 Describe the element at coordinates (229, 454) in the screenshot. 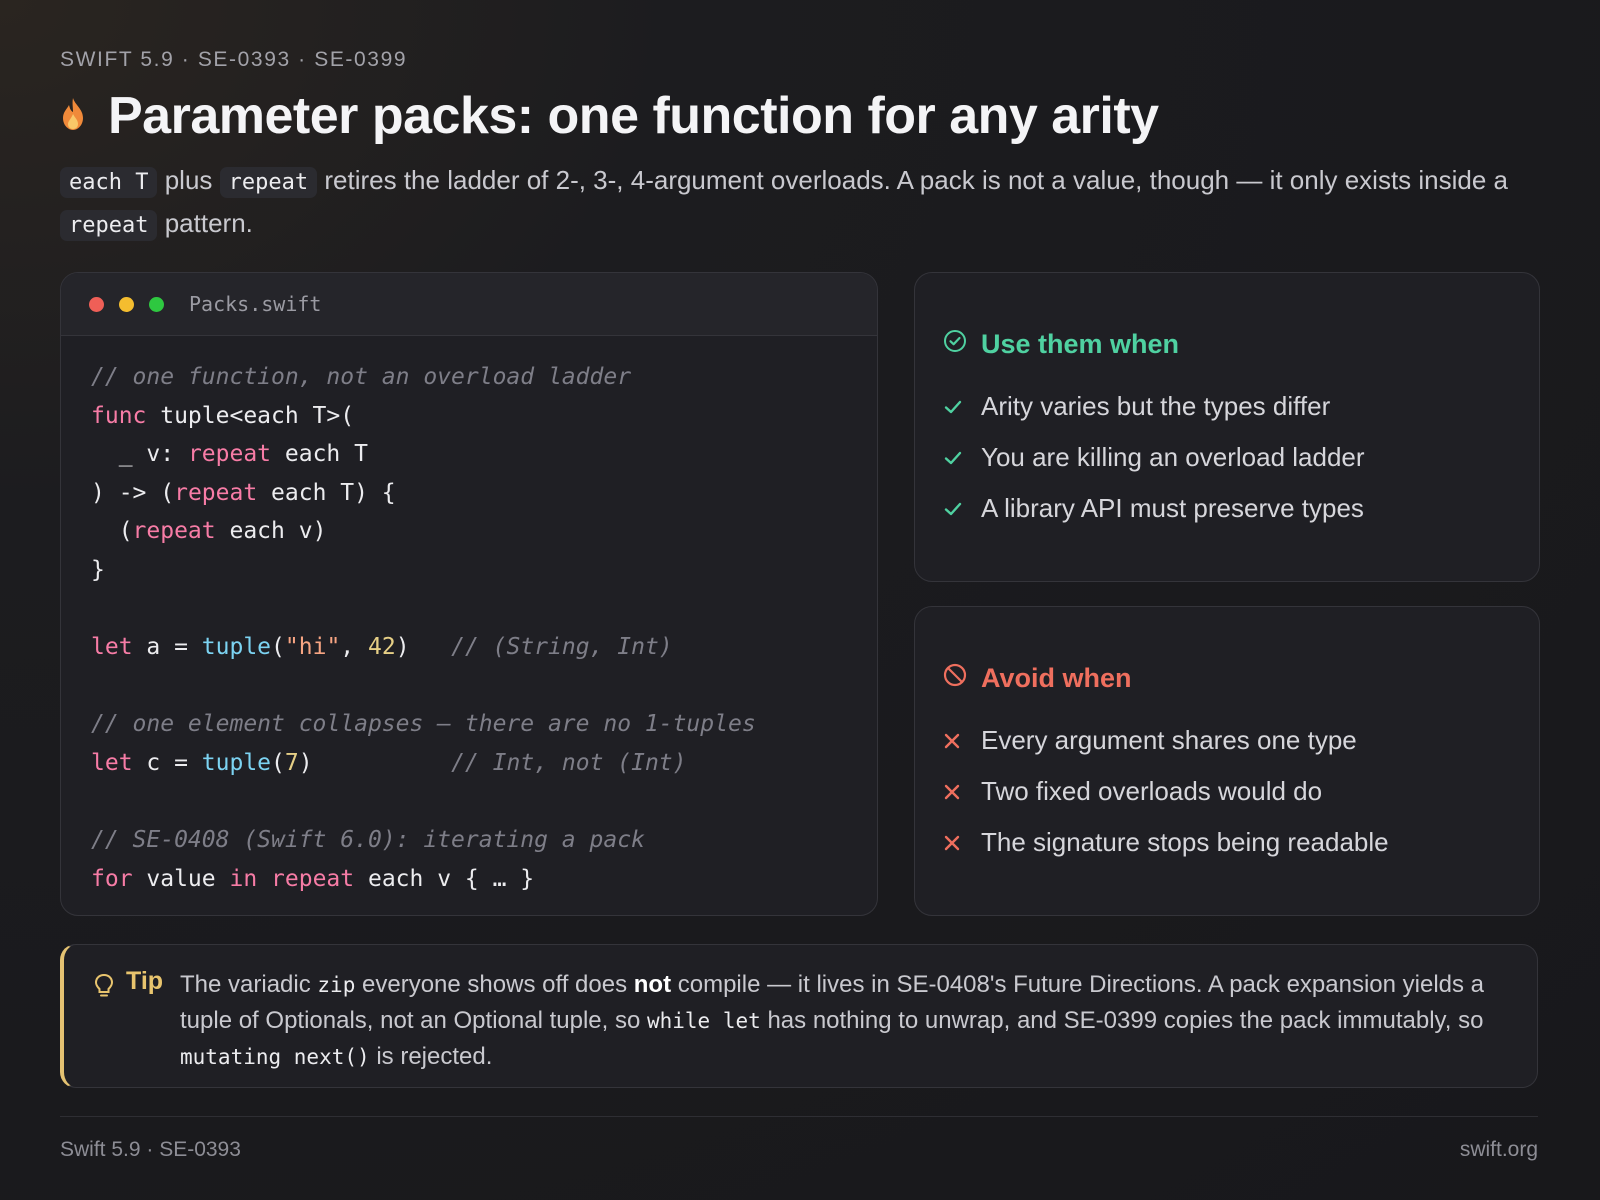

I see `code-line: _ v: repeat each T` at that location.